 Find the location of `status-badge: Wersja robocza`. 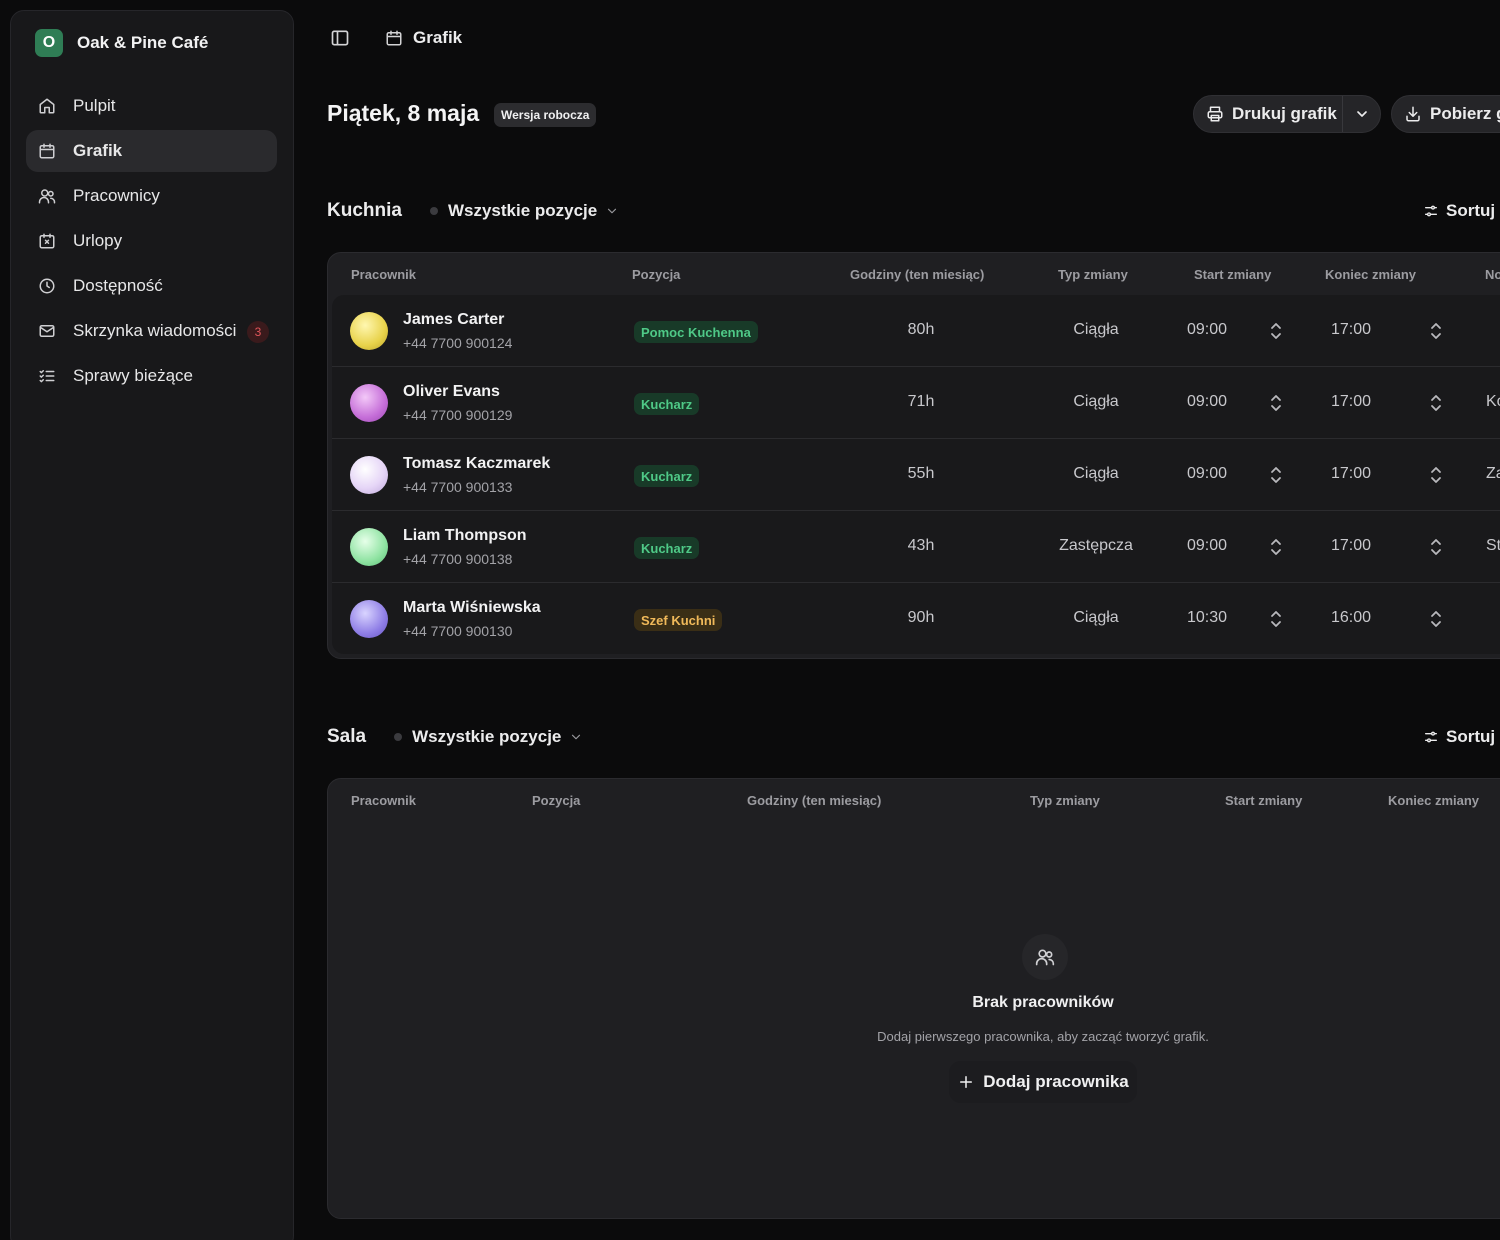

status-badge: Wersja robocza is located at coordinates (545, 115).